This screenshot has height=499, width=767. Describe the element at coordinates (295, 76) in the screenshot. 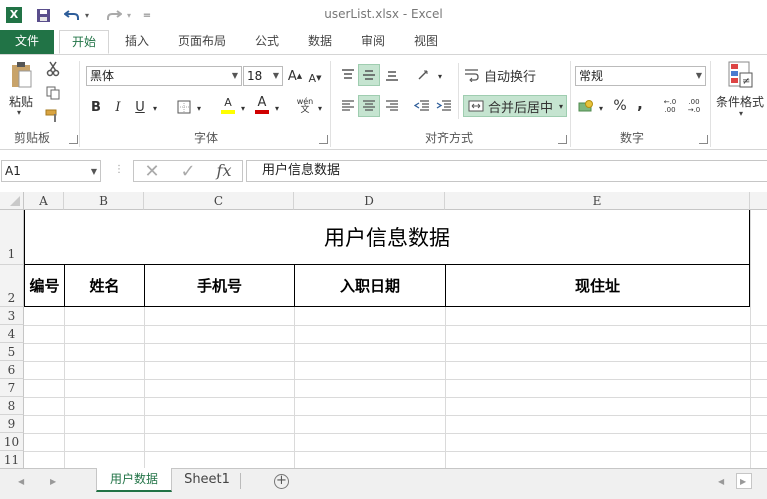

I see `grow-font-button: A ▲` at that location.